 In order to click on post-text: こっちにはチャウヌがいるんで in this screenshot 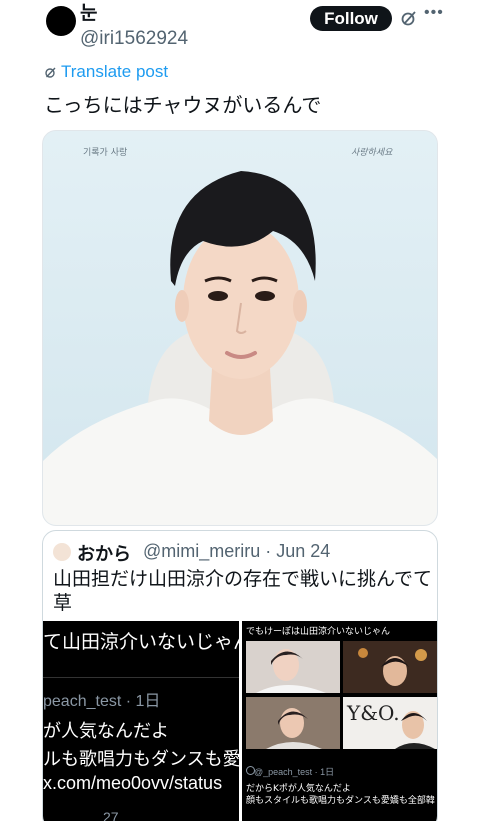, I will do `click(183, 105)`.